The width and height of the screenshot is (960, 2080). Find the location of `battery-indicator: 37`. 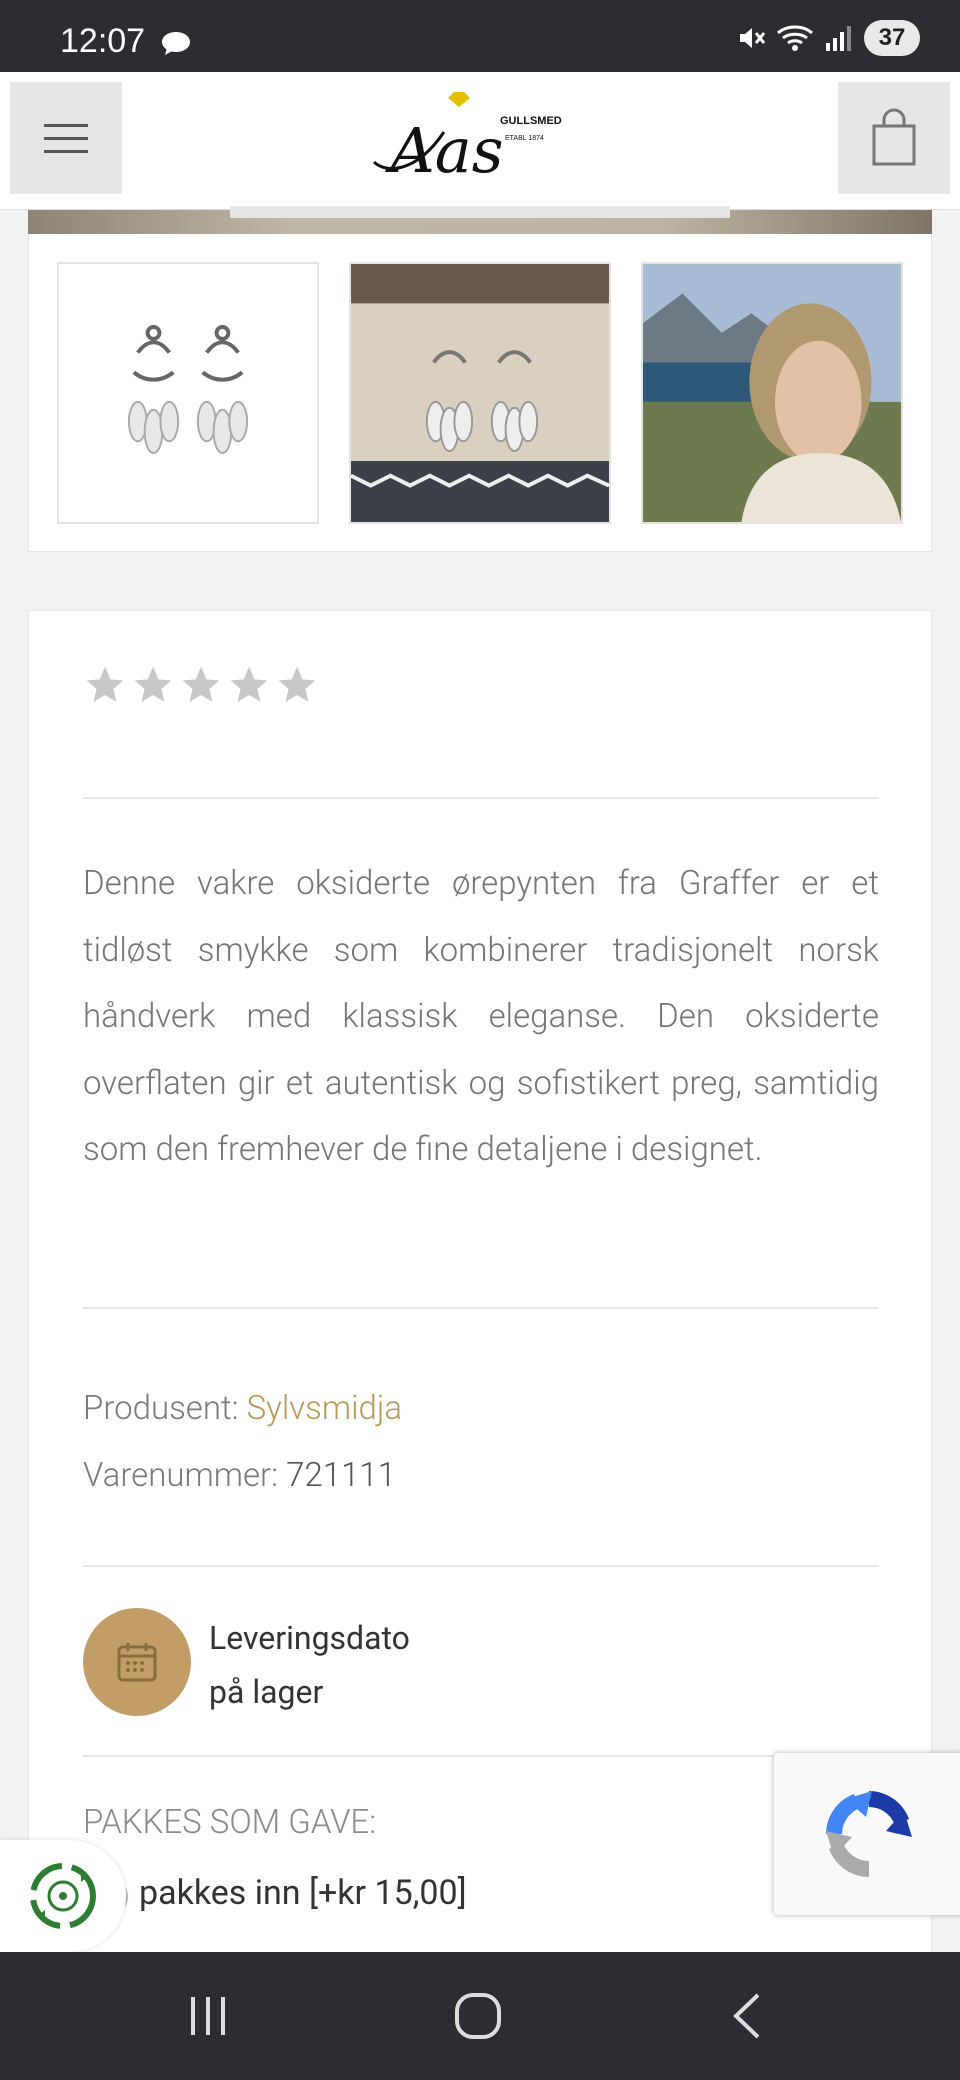

battery-indicator: 37 is located at coordinates (892, 38).